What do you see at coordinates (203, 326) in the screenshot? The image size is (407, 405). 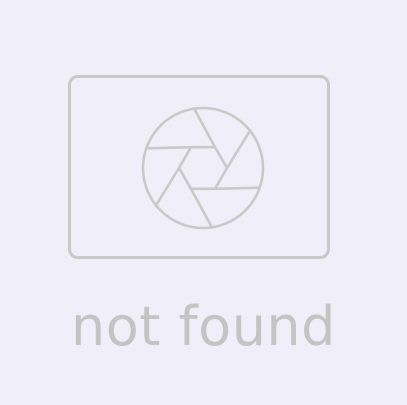 I see `not-found-message: not found` at bounding box center [203, 326].